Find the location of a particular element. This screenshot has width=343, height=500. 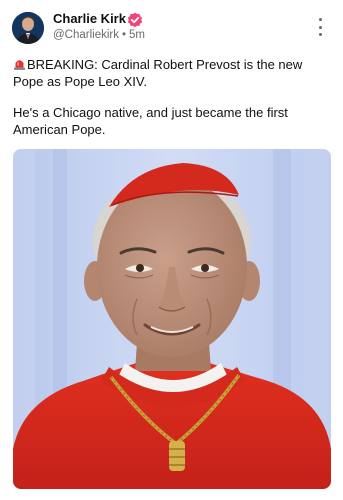

author-name: Charlie Kirk is located at coordinates (89, 18).